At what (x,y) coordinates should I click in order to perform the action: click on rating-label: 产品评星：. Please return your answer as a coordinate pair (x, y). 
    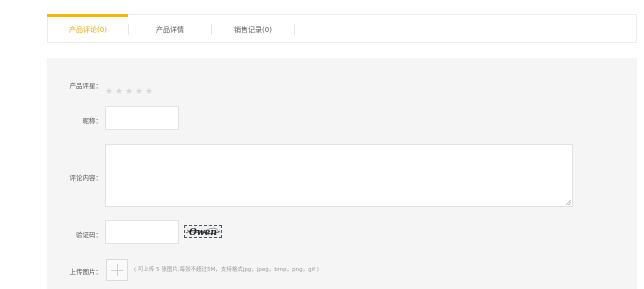
    Looking at the image, I should click on (86, 86).